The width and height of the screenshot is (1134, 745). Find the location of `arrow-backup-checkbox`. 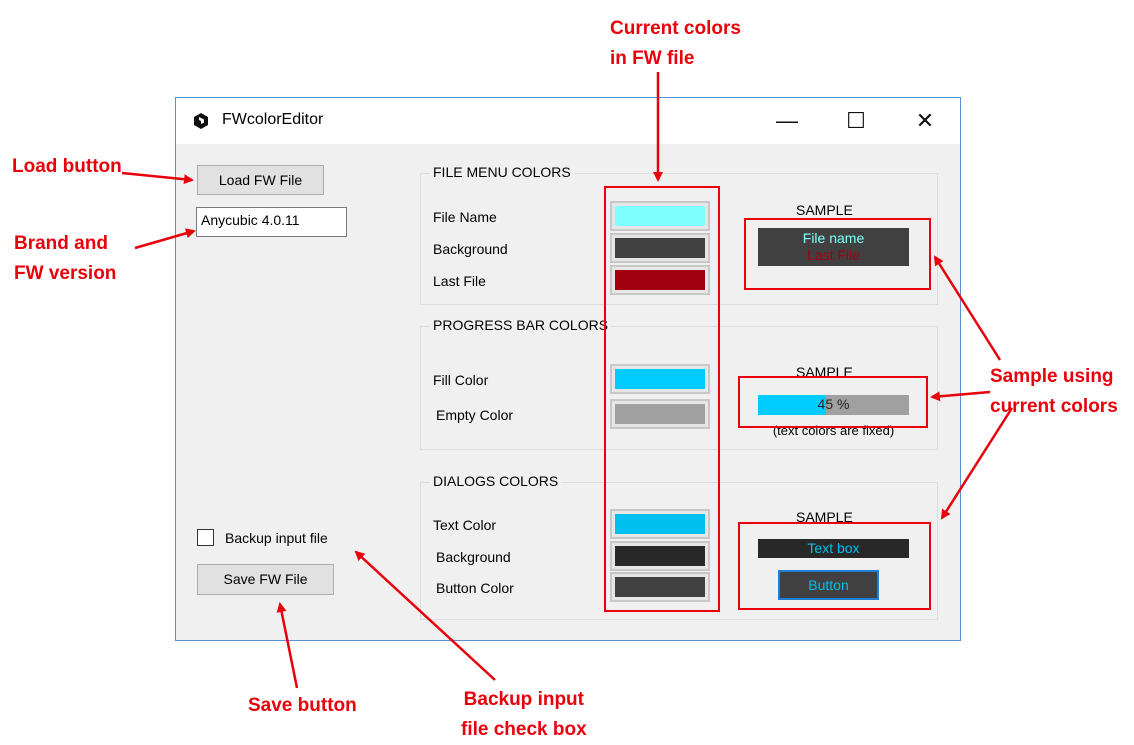

arrow-backup-checkbox is located at coordinates (425, 615).